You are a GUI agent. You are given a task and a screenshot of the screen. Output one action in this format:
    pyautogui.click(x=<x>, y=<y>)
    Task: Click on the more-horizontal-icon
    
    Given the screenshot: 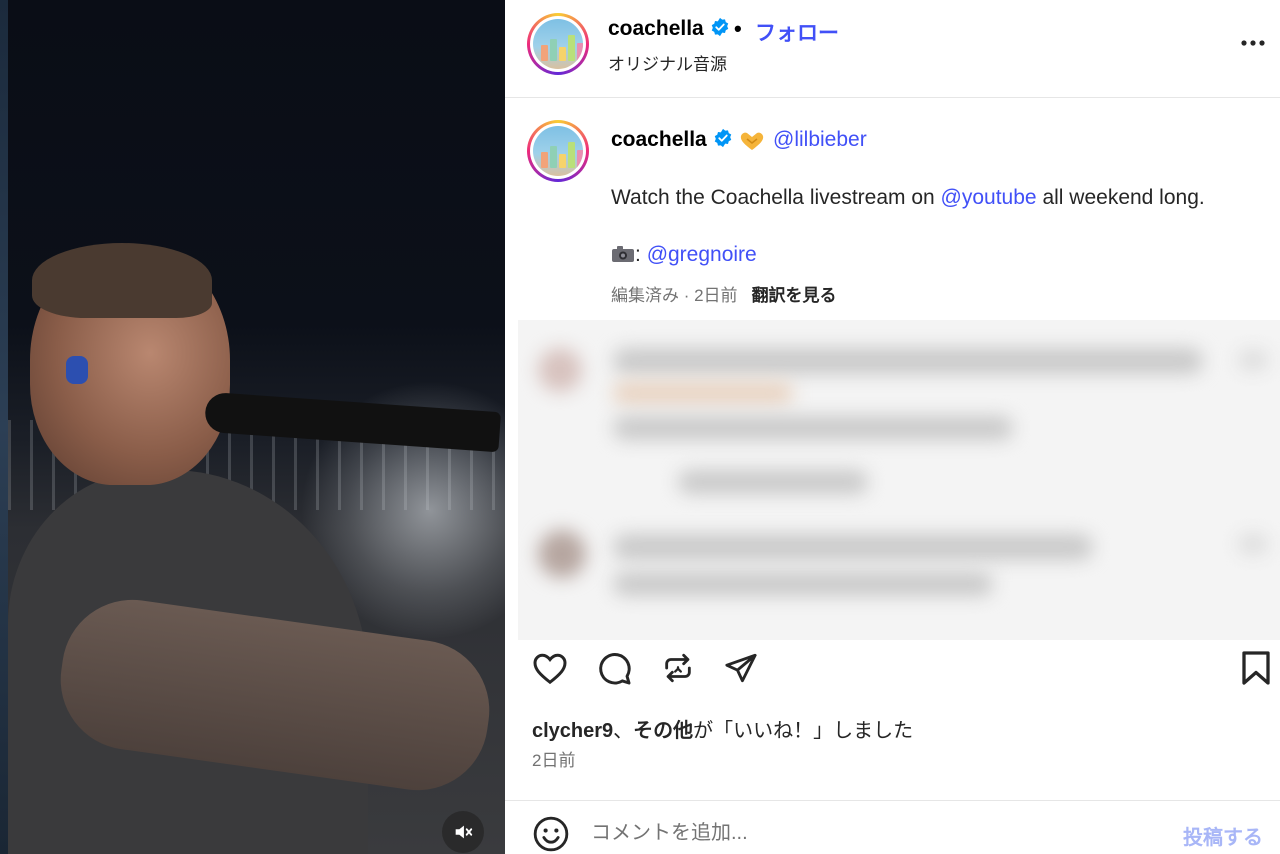 What is the action you would take?
    pyautogui.click(x=1253, y=43)
    